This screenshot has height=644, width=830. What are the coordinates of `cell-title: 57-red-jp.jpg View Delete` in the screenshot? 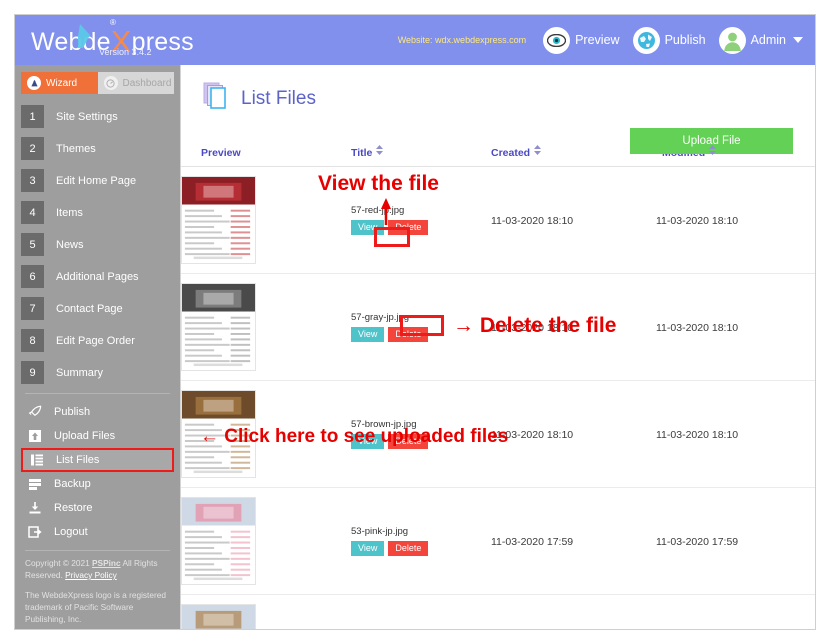 It's located at (421, 220).